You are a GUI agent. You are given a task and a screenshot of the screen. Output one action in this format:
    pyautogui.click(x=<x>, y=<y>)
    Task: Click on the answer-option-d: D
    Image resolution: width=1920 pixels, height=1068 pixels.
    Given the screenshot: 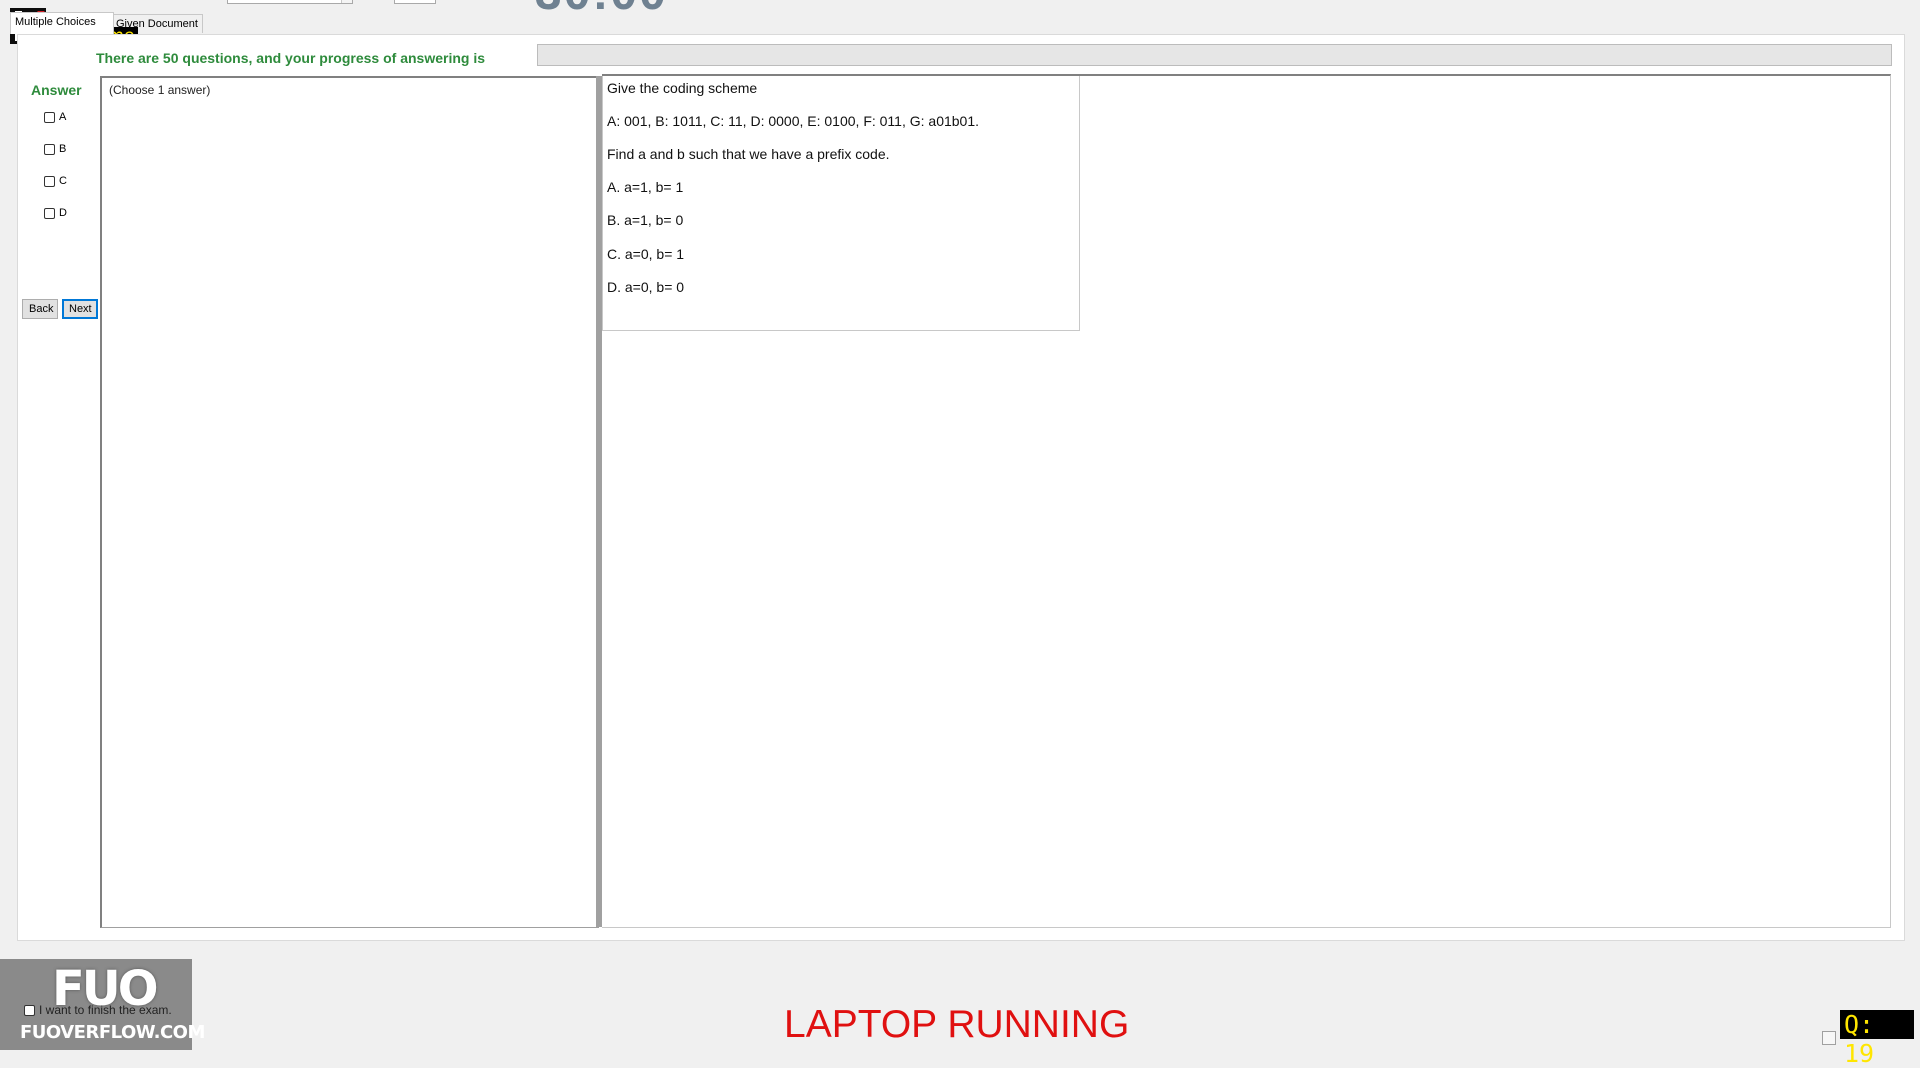 What is the action you would take?
    pyautogui.click(x=55, y=213)
    